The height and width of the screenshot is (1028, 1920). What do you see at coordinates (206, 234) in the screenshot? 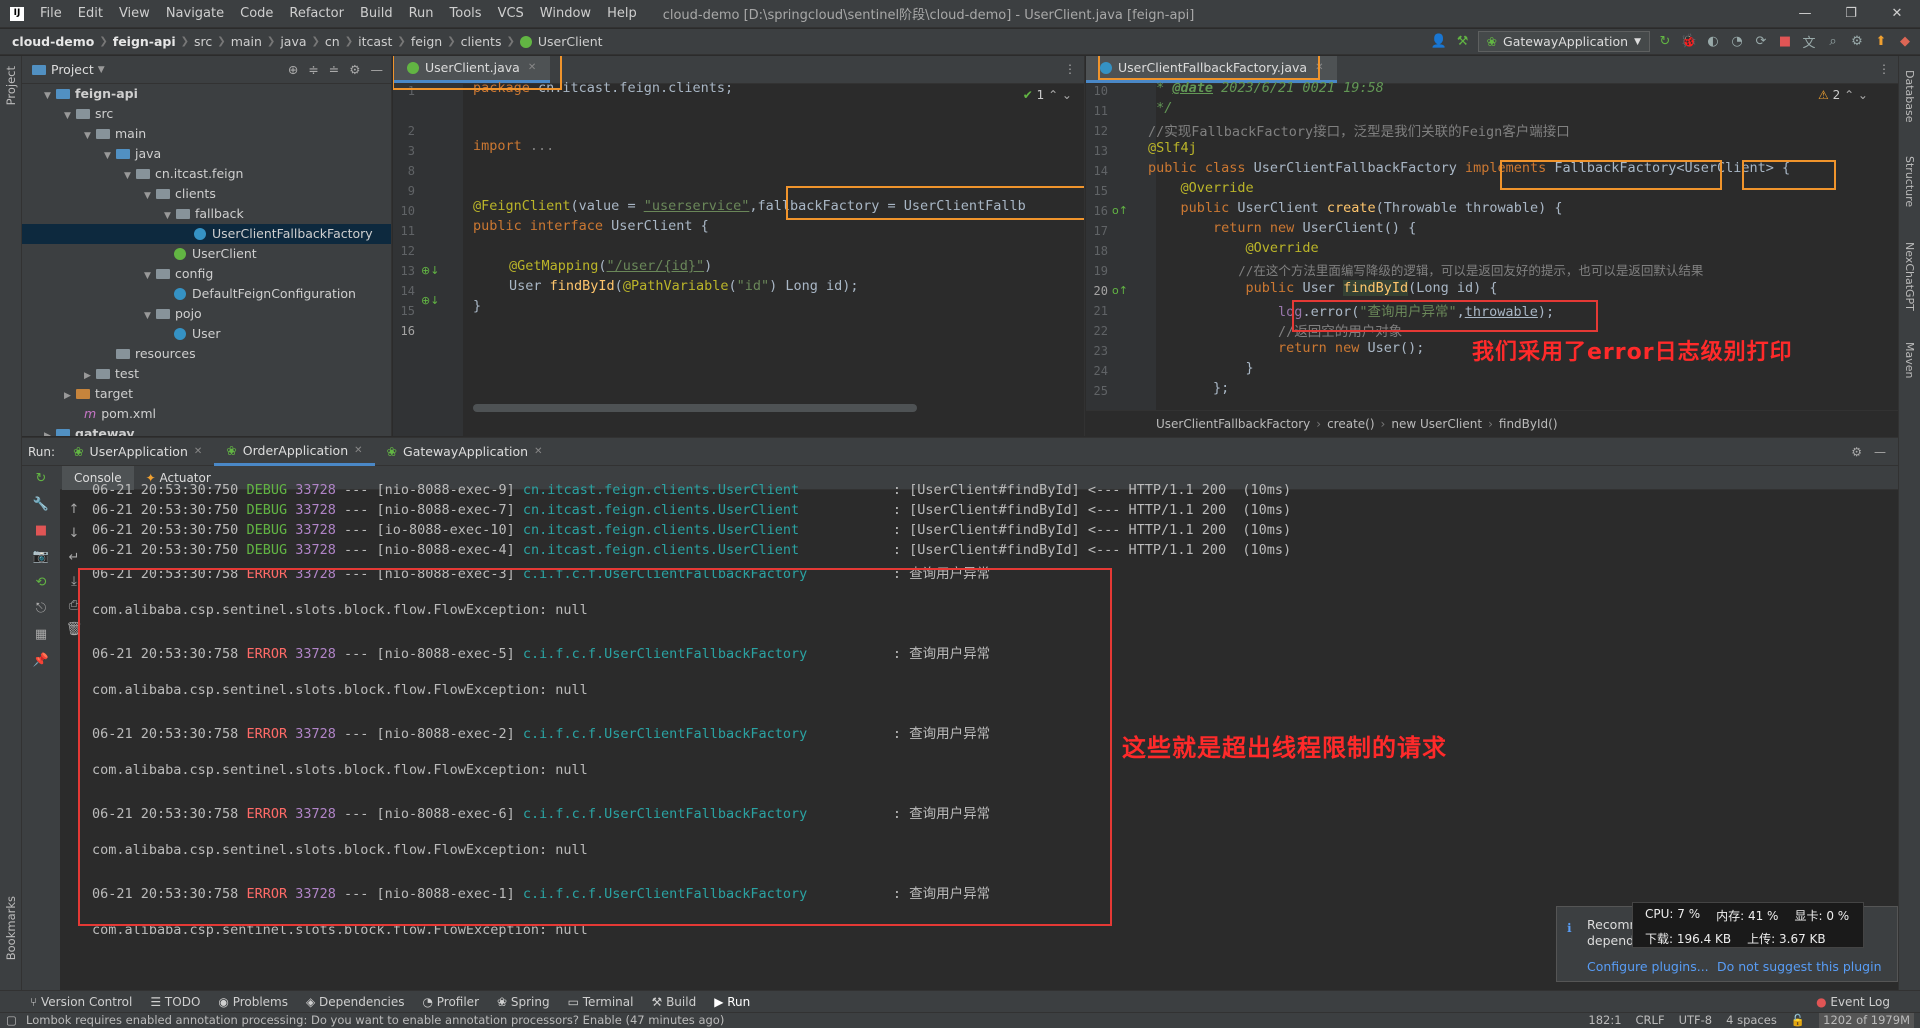
I see `tree-node-userclientfallbackfactory: UserClientFallbackFactory` at bounding box center [206, 234].